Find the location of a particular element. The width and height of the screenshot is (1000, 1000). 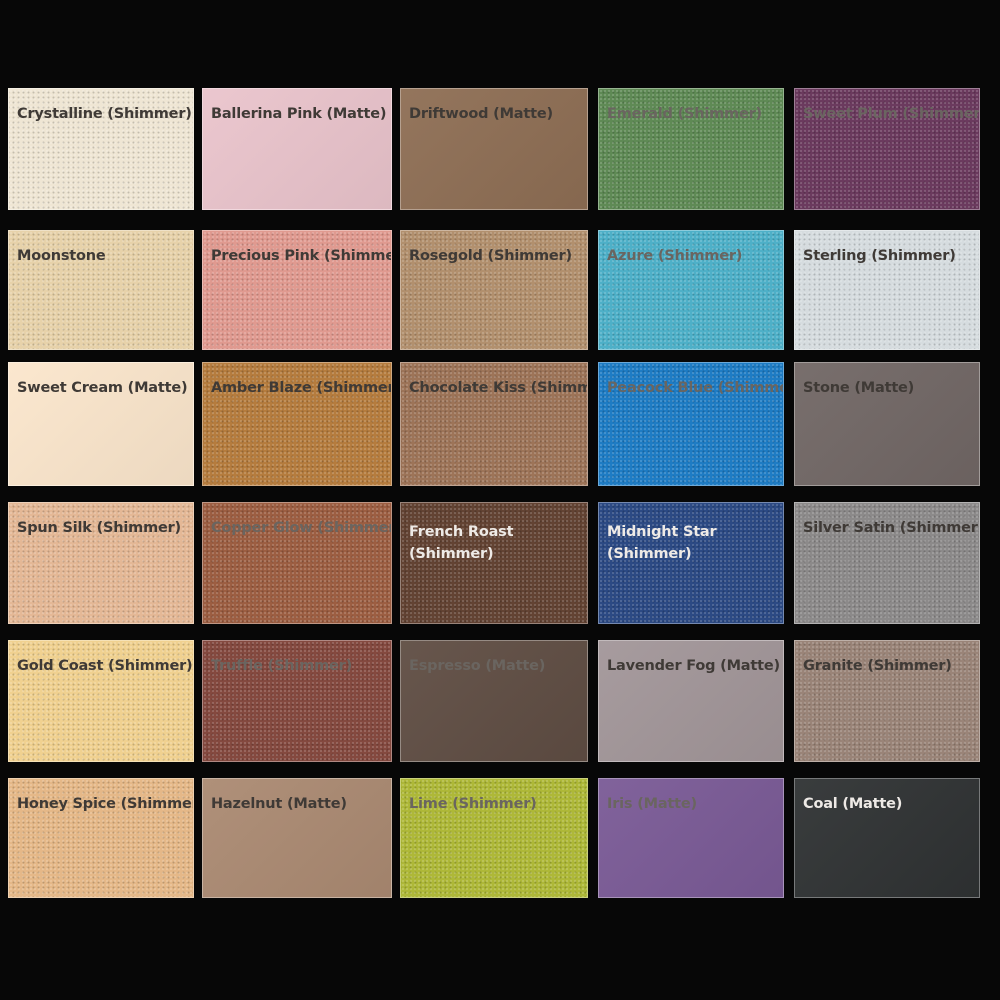

swatch-label: Peacock Blue (Shimmer) is located at coordinates (695, 388).